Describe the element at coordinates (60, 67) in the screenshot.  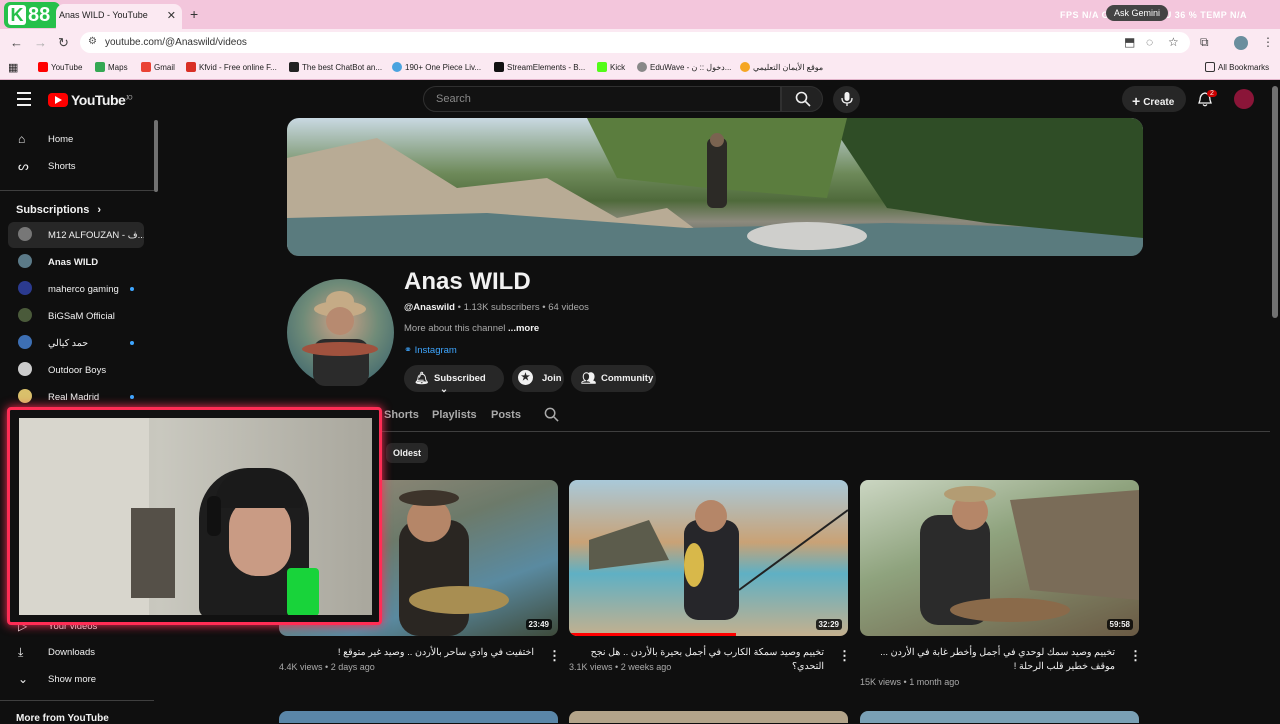
I see `bookmark-item: YouTube` at that location.